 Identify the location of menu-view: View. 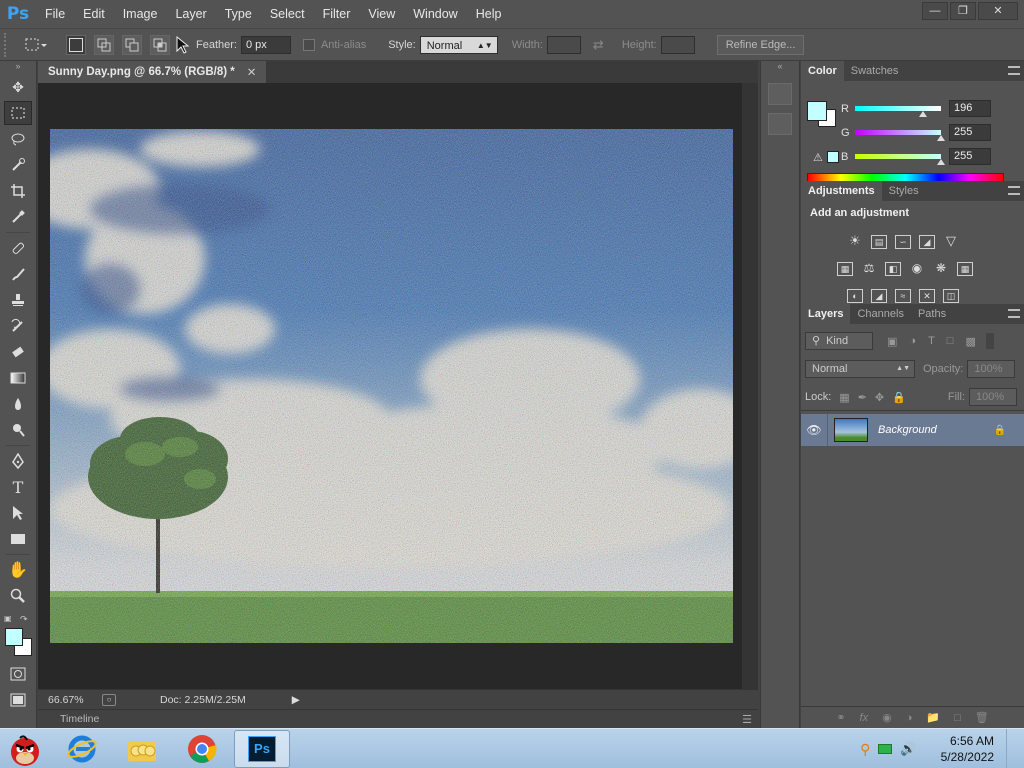
(381, 14).